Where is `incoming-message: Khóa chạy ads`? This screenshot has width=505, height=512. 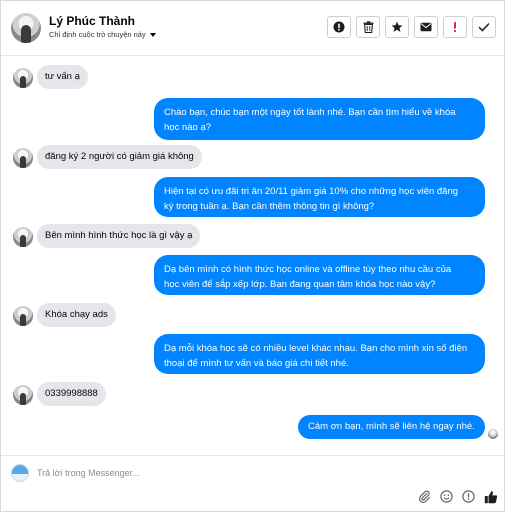
incoming-message: Khóa chạy ads is located at coordinates (76, 315).